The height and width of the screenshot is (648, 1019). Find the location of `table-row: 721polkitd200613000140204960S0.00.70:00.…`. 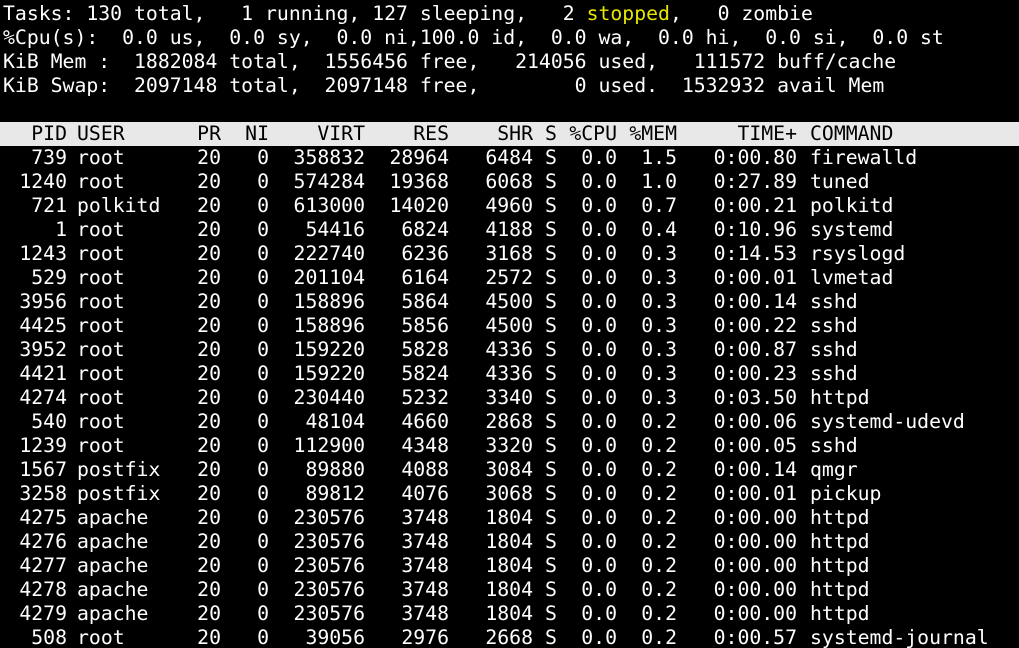

table-row: 721polkitd200613000140204960S0.00.70:00.… is located at coordinates (511, 206).